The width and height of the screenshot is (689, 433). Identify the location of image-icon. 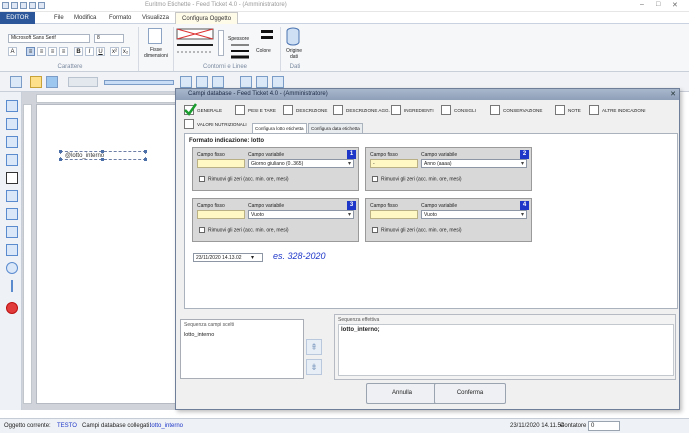
(12, 232).